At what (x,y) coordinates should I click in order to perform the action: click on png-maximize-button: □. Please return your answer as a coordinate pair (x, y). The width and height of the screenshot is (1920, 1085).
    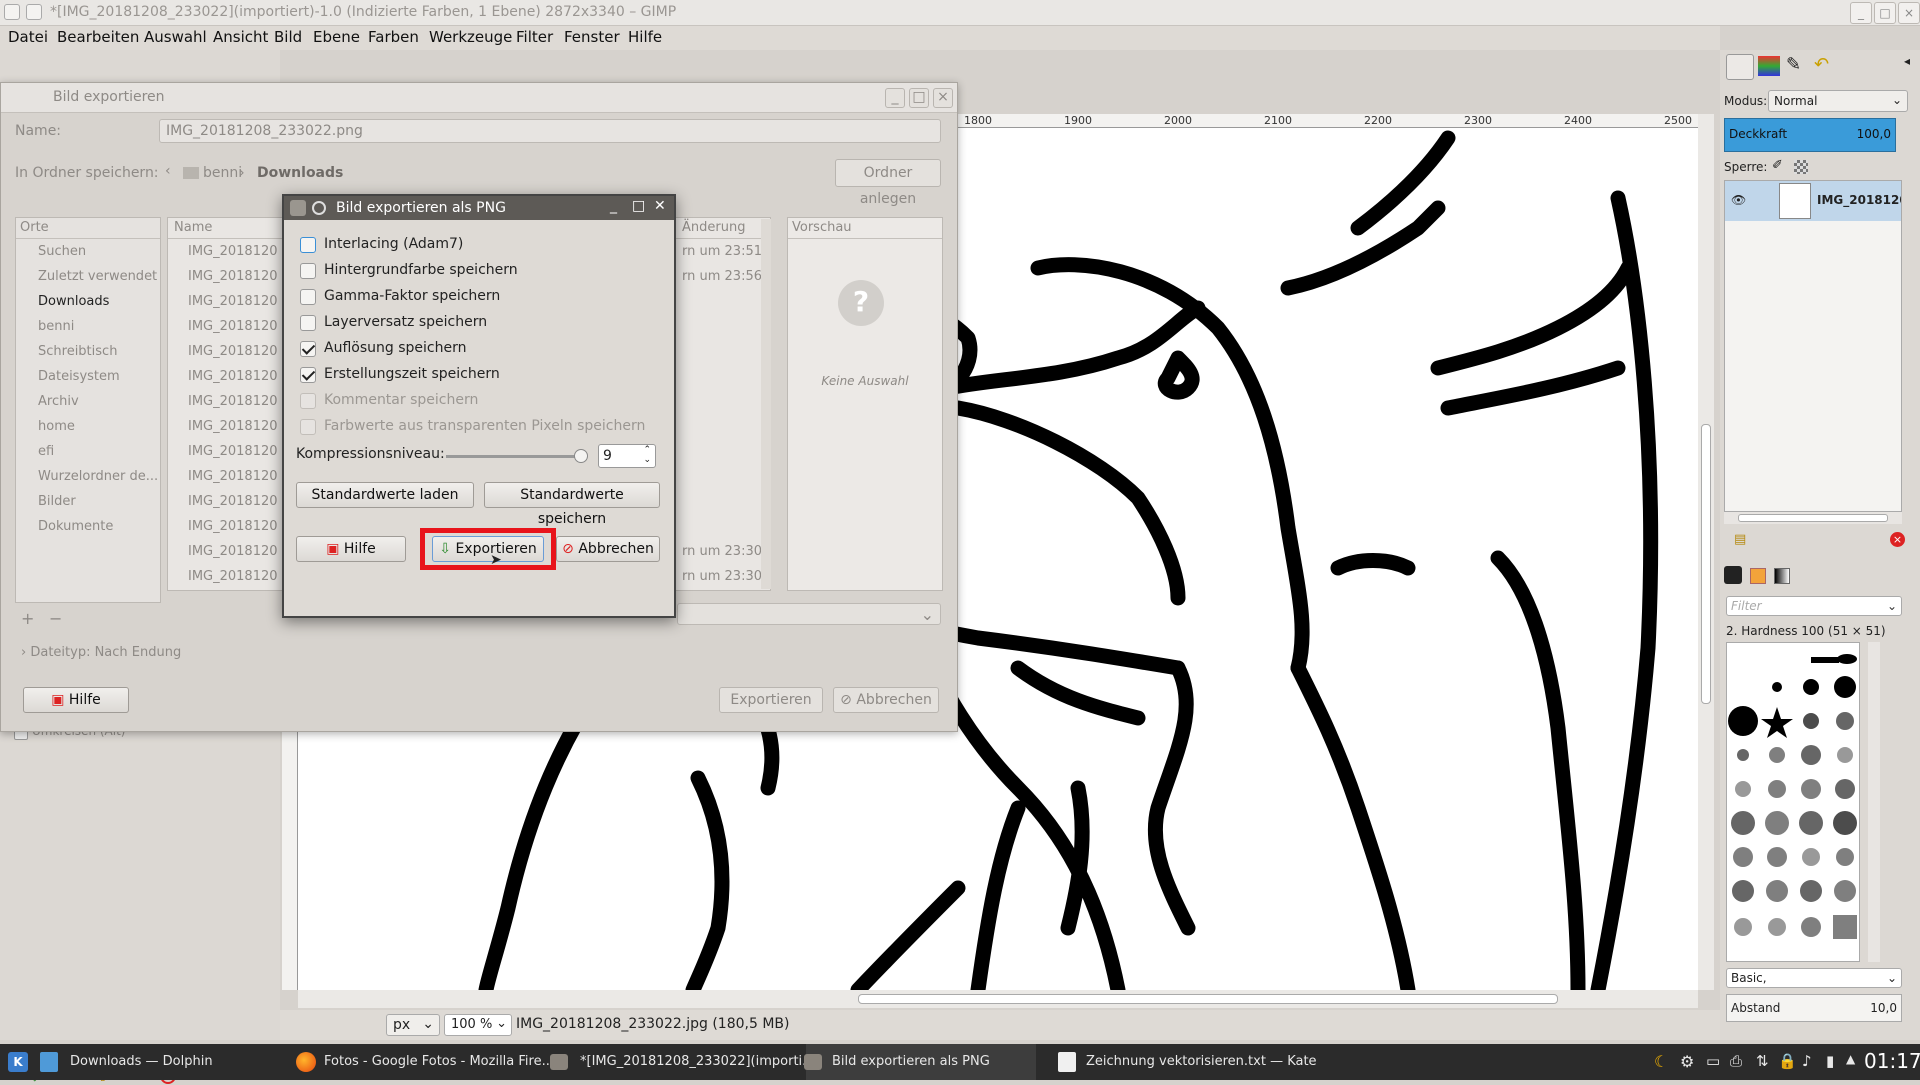
    Looking at the image, I should click on (638, 206).